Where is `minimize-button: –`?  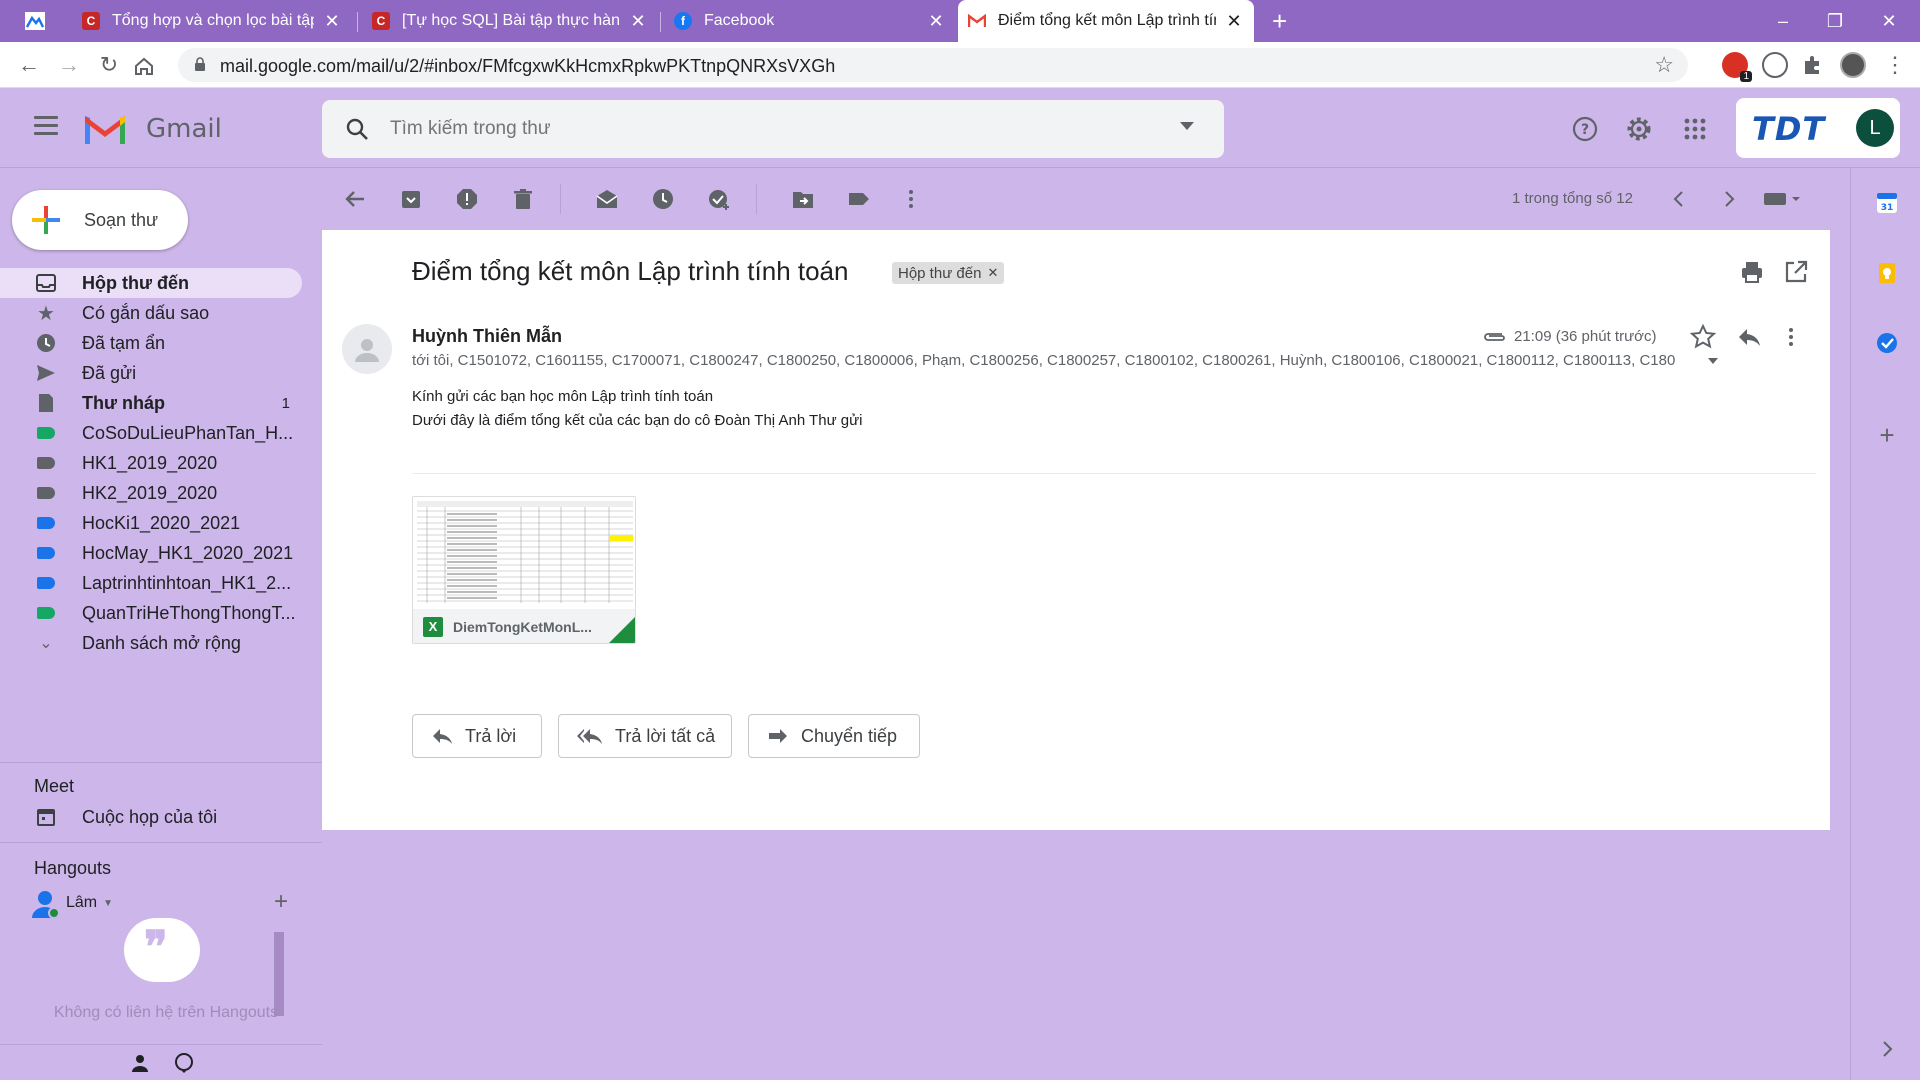
minimize-button: – is located at coordinates (1783, 21).